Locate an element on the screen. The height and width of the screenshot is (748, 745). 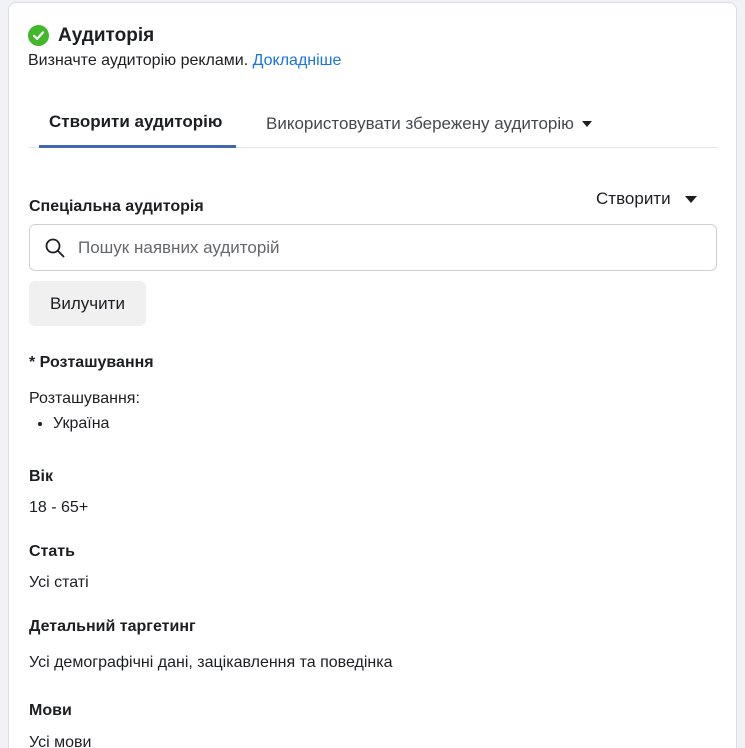
location-sub-label: Розташування: is located at coordinates (84, 398).